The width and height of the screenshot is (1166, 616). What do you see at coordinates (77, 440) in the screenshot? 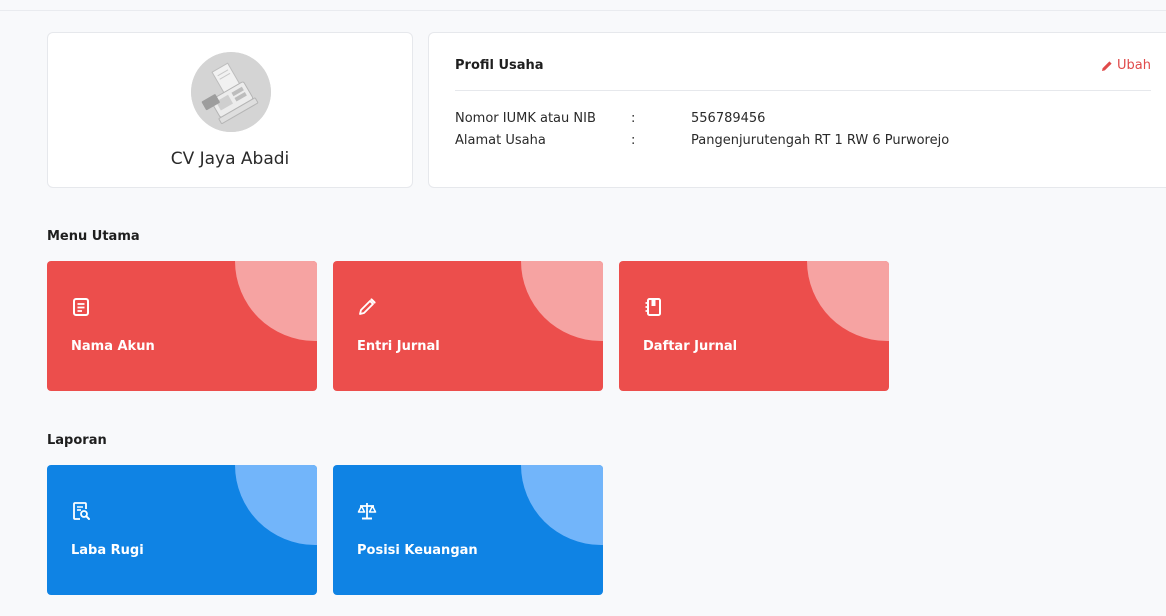
I see `section-title-laporan: Laporan` at bounding box center [77, 440].